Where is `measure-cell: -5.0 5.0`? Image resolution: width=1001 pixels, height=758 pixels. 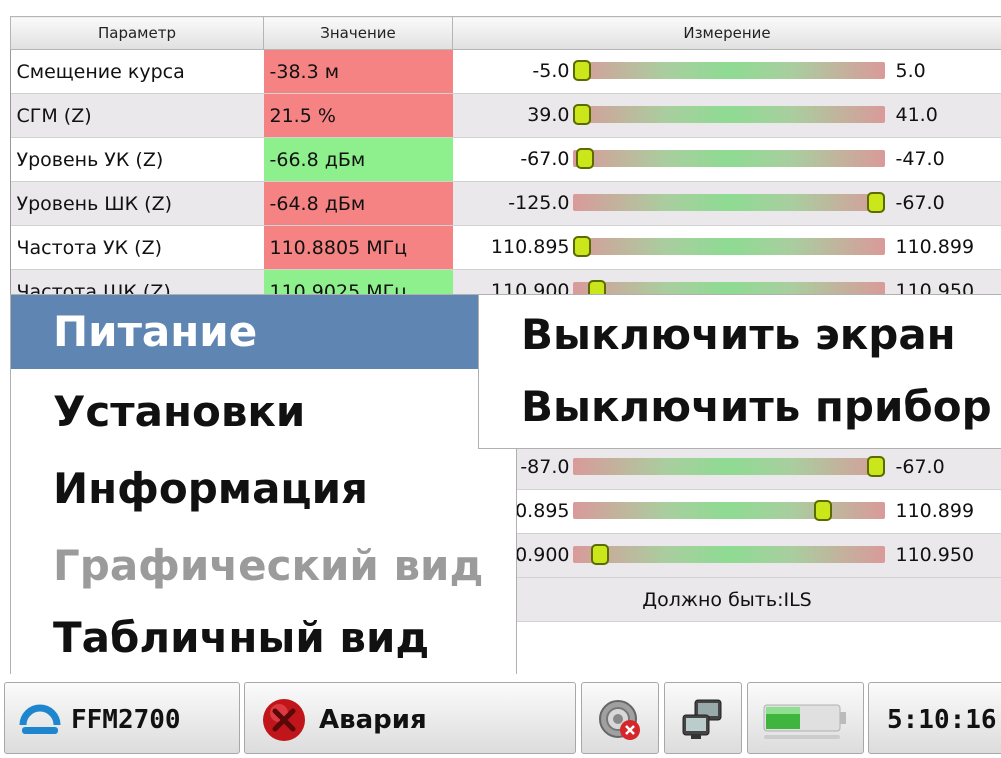
measure-cell: -5.0 5.0 is located at coordinates (726, 71).